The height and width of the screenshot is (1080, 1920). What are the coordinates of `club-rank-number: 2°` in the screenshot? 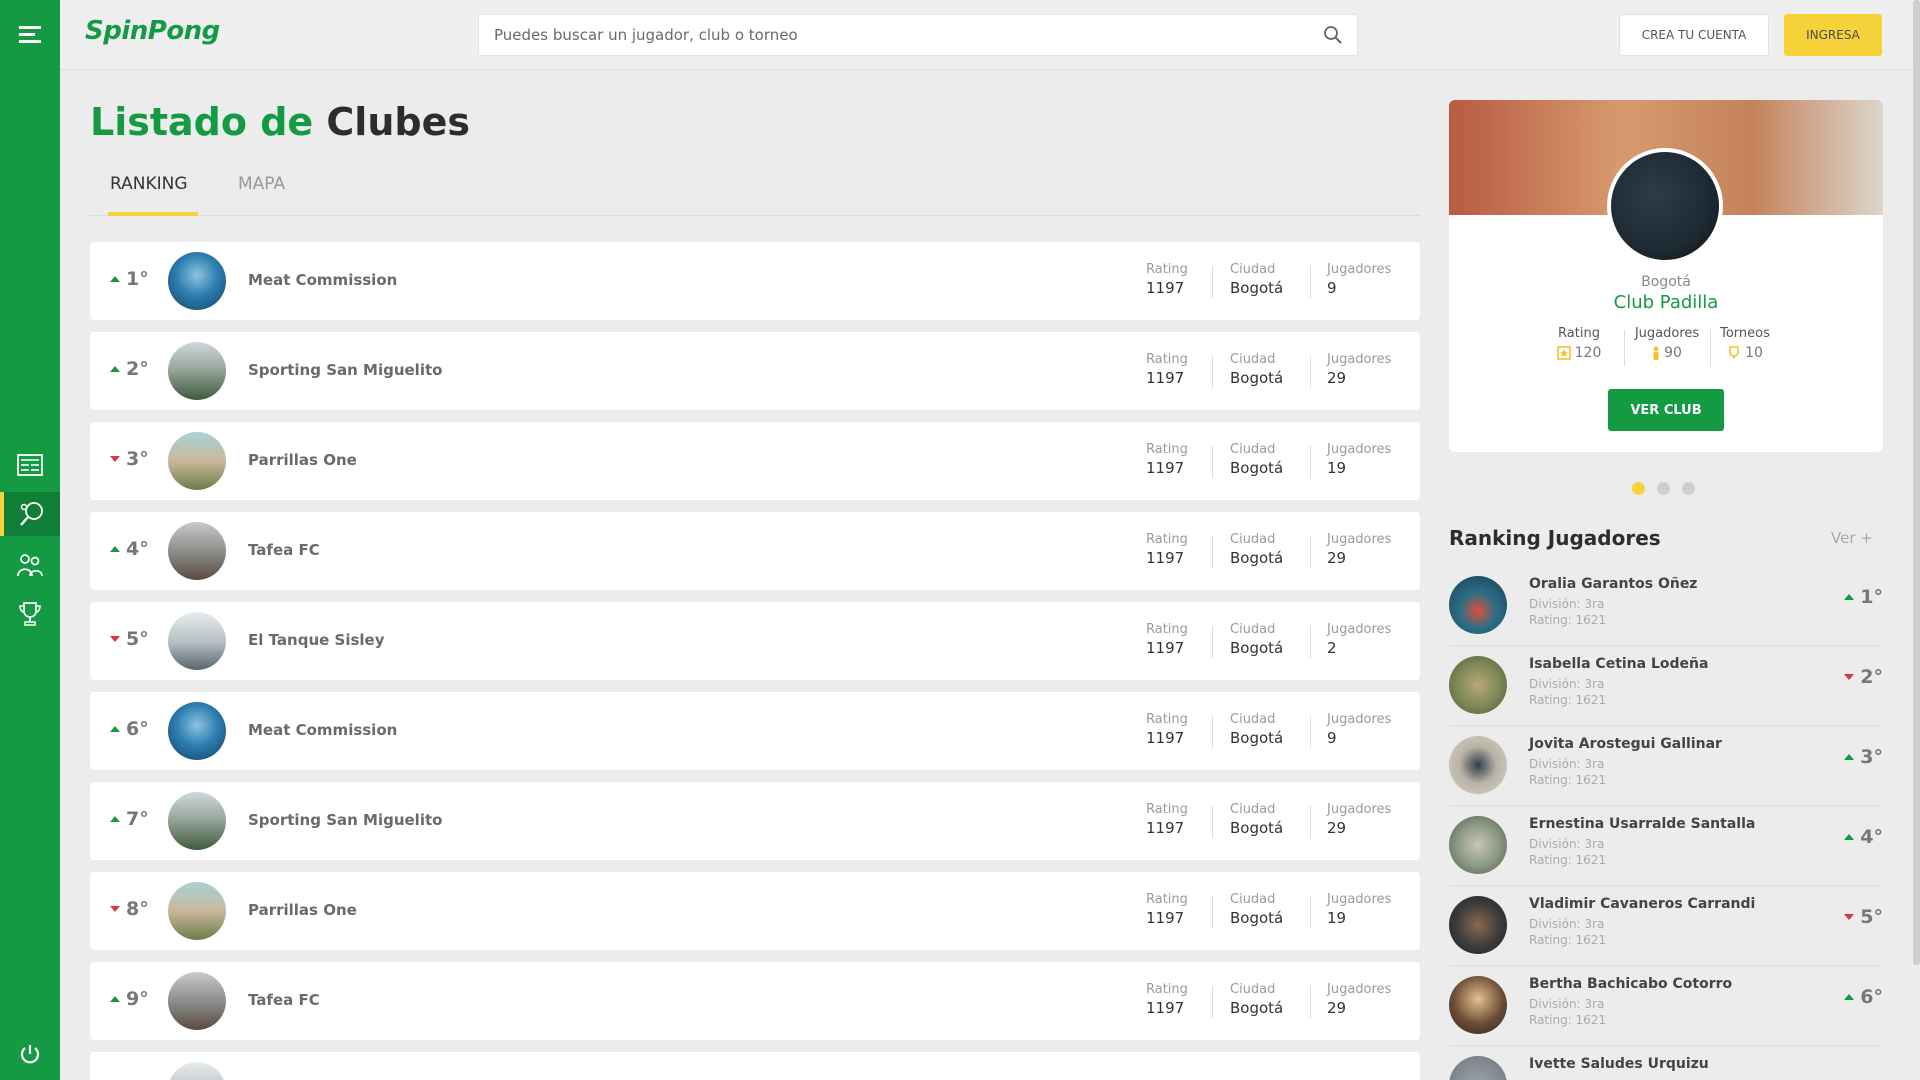 It's located at (137, 369).